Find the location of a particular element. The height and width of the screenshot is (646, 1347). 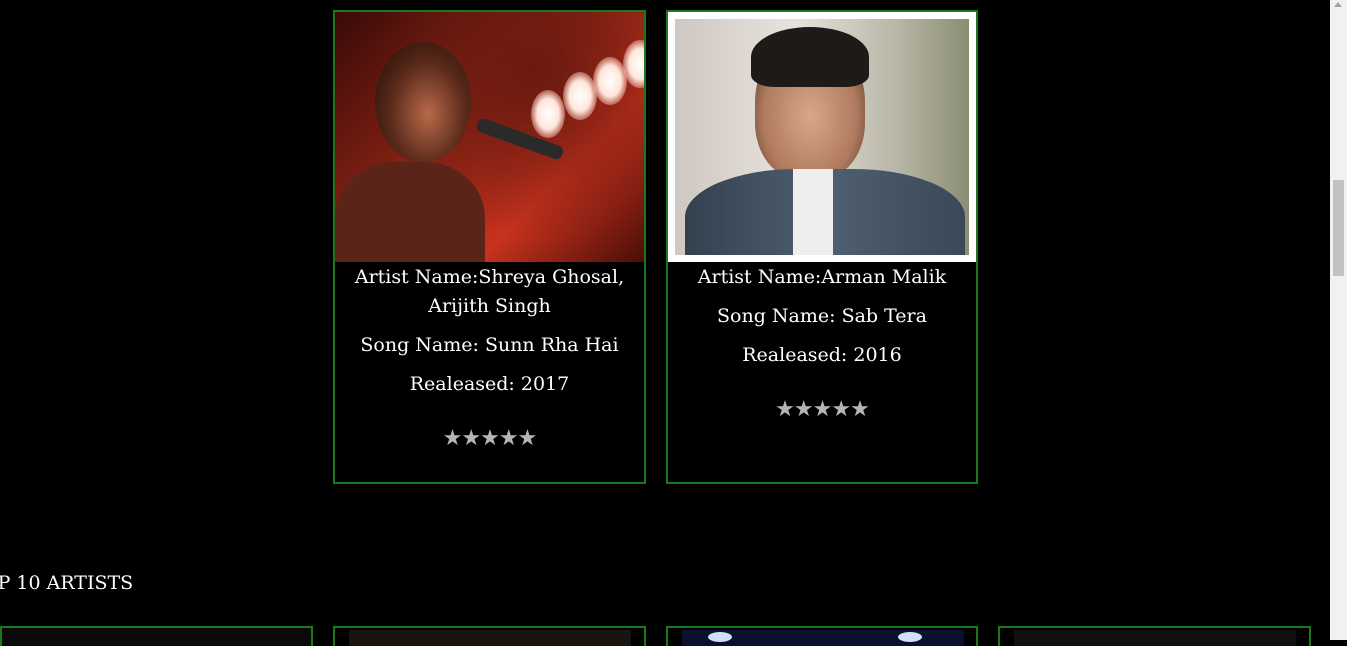

song-name: Song Name: Sab Tera is located at coordinates (822, 316).